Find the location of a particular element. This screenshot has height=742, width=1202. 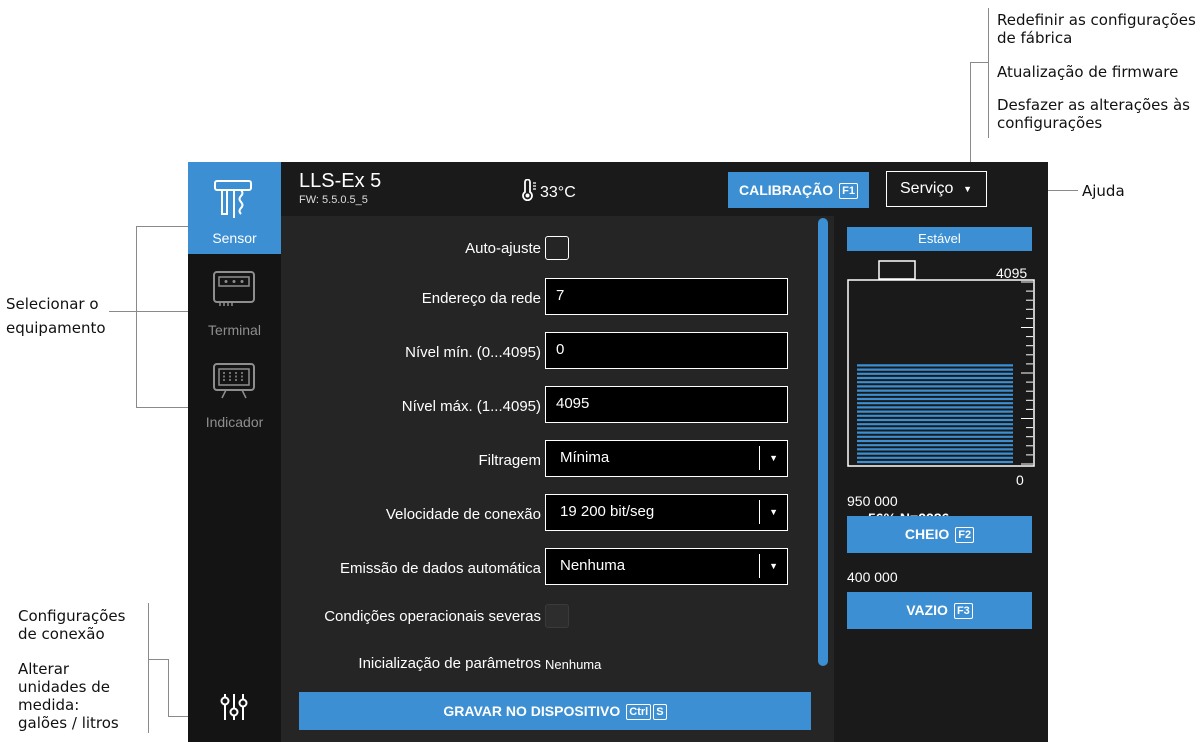

leader-line-equipment-mid is located at coordinates (148, 311).